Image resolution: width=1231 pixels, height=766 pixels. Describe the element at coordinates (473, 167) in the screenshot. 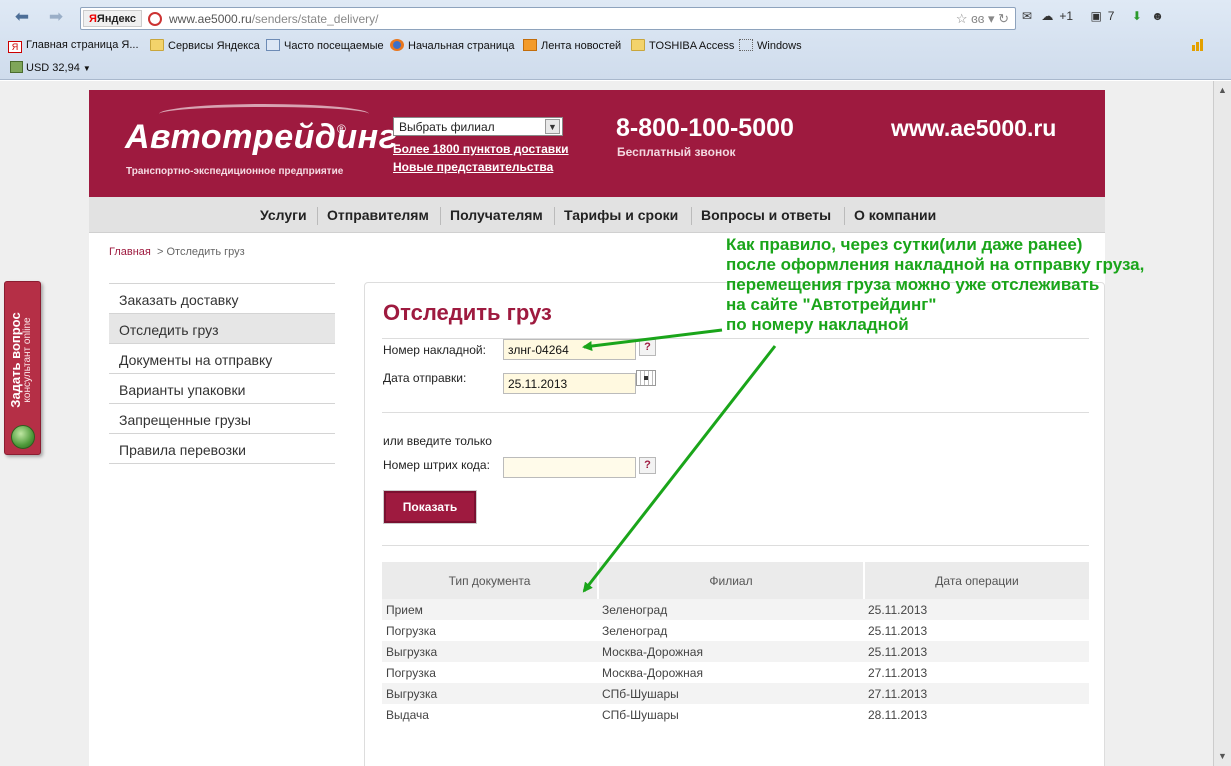

I see `new-offices-link: Новые представительства` at that location.